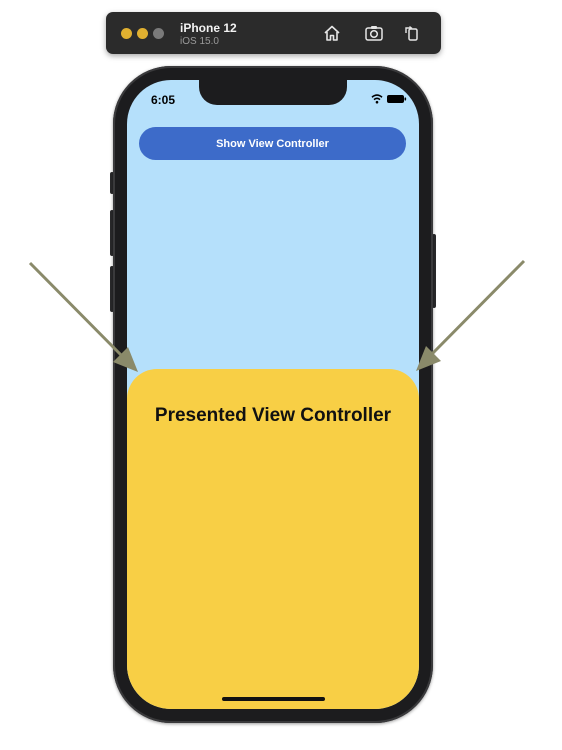 The height and width of the screenshot is (750, 562). What do you see at coordinates (142, 33) in the screenshot?
I see `window-minimize-button` at bounding box center [142, 33].